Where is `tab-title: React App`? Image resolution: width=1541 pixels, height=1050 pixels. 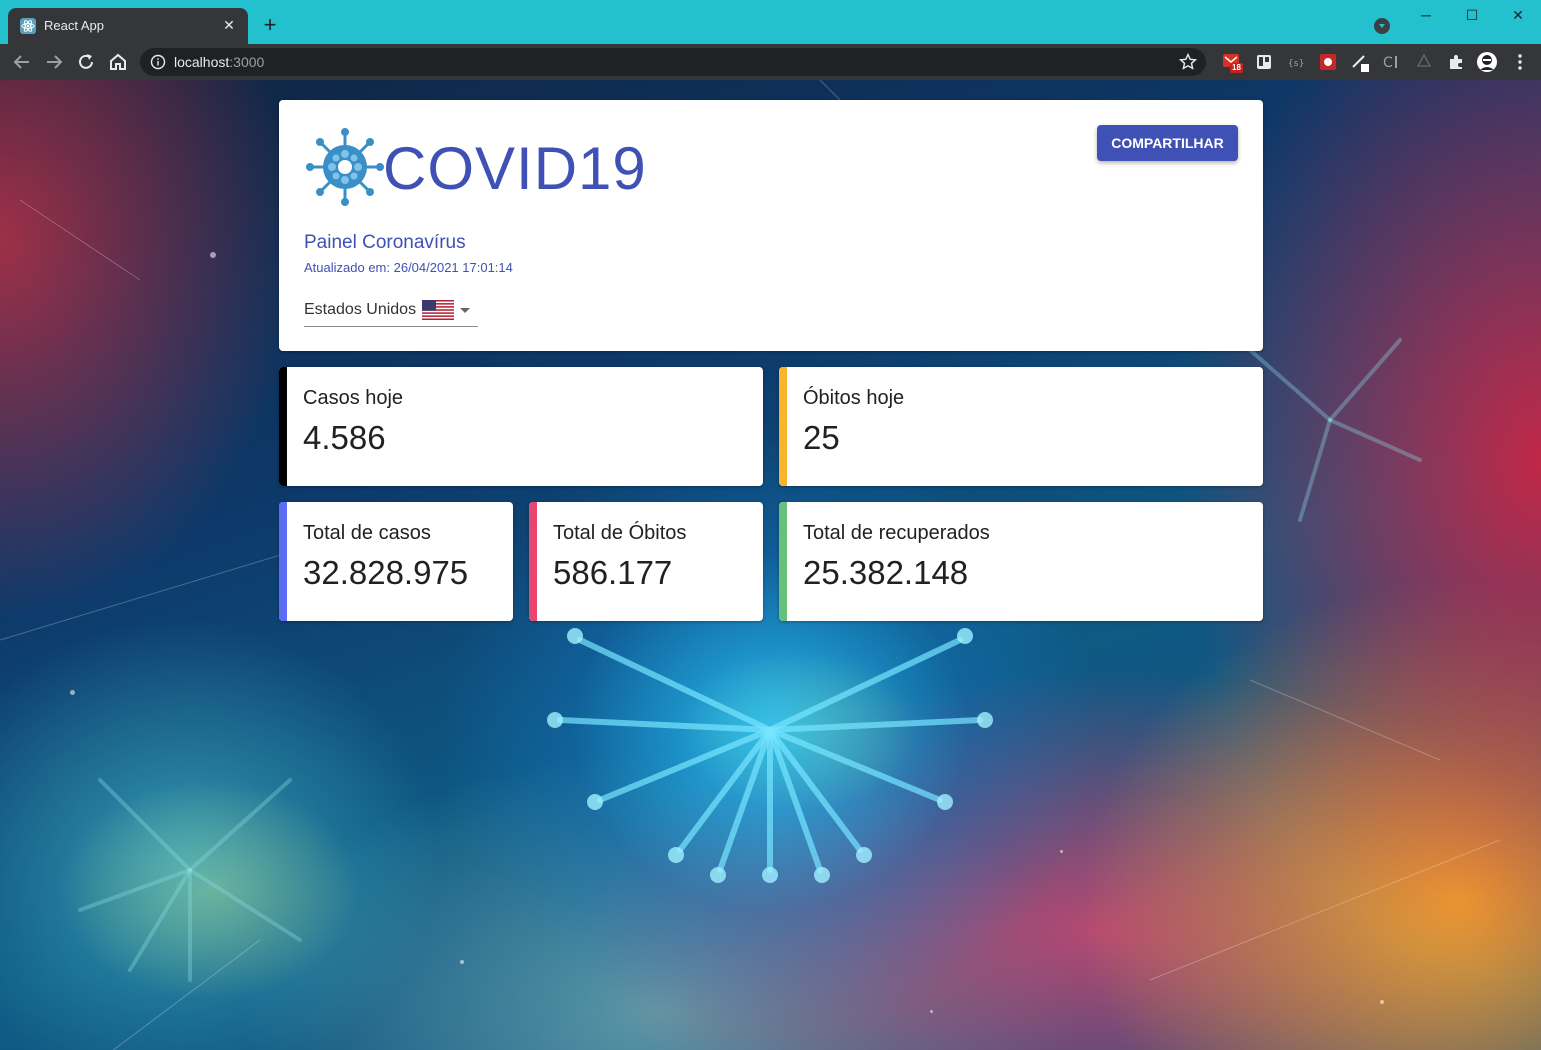 tab-title: React App is located at coordinates (74, 25).